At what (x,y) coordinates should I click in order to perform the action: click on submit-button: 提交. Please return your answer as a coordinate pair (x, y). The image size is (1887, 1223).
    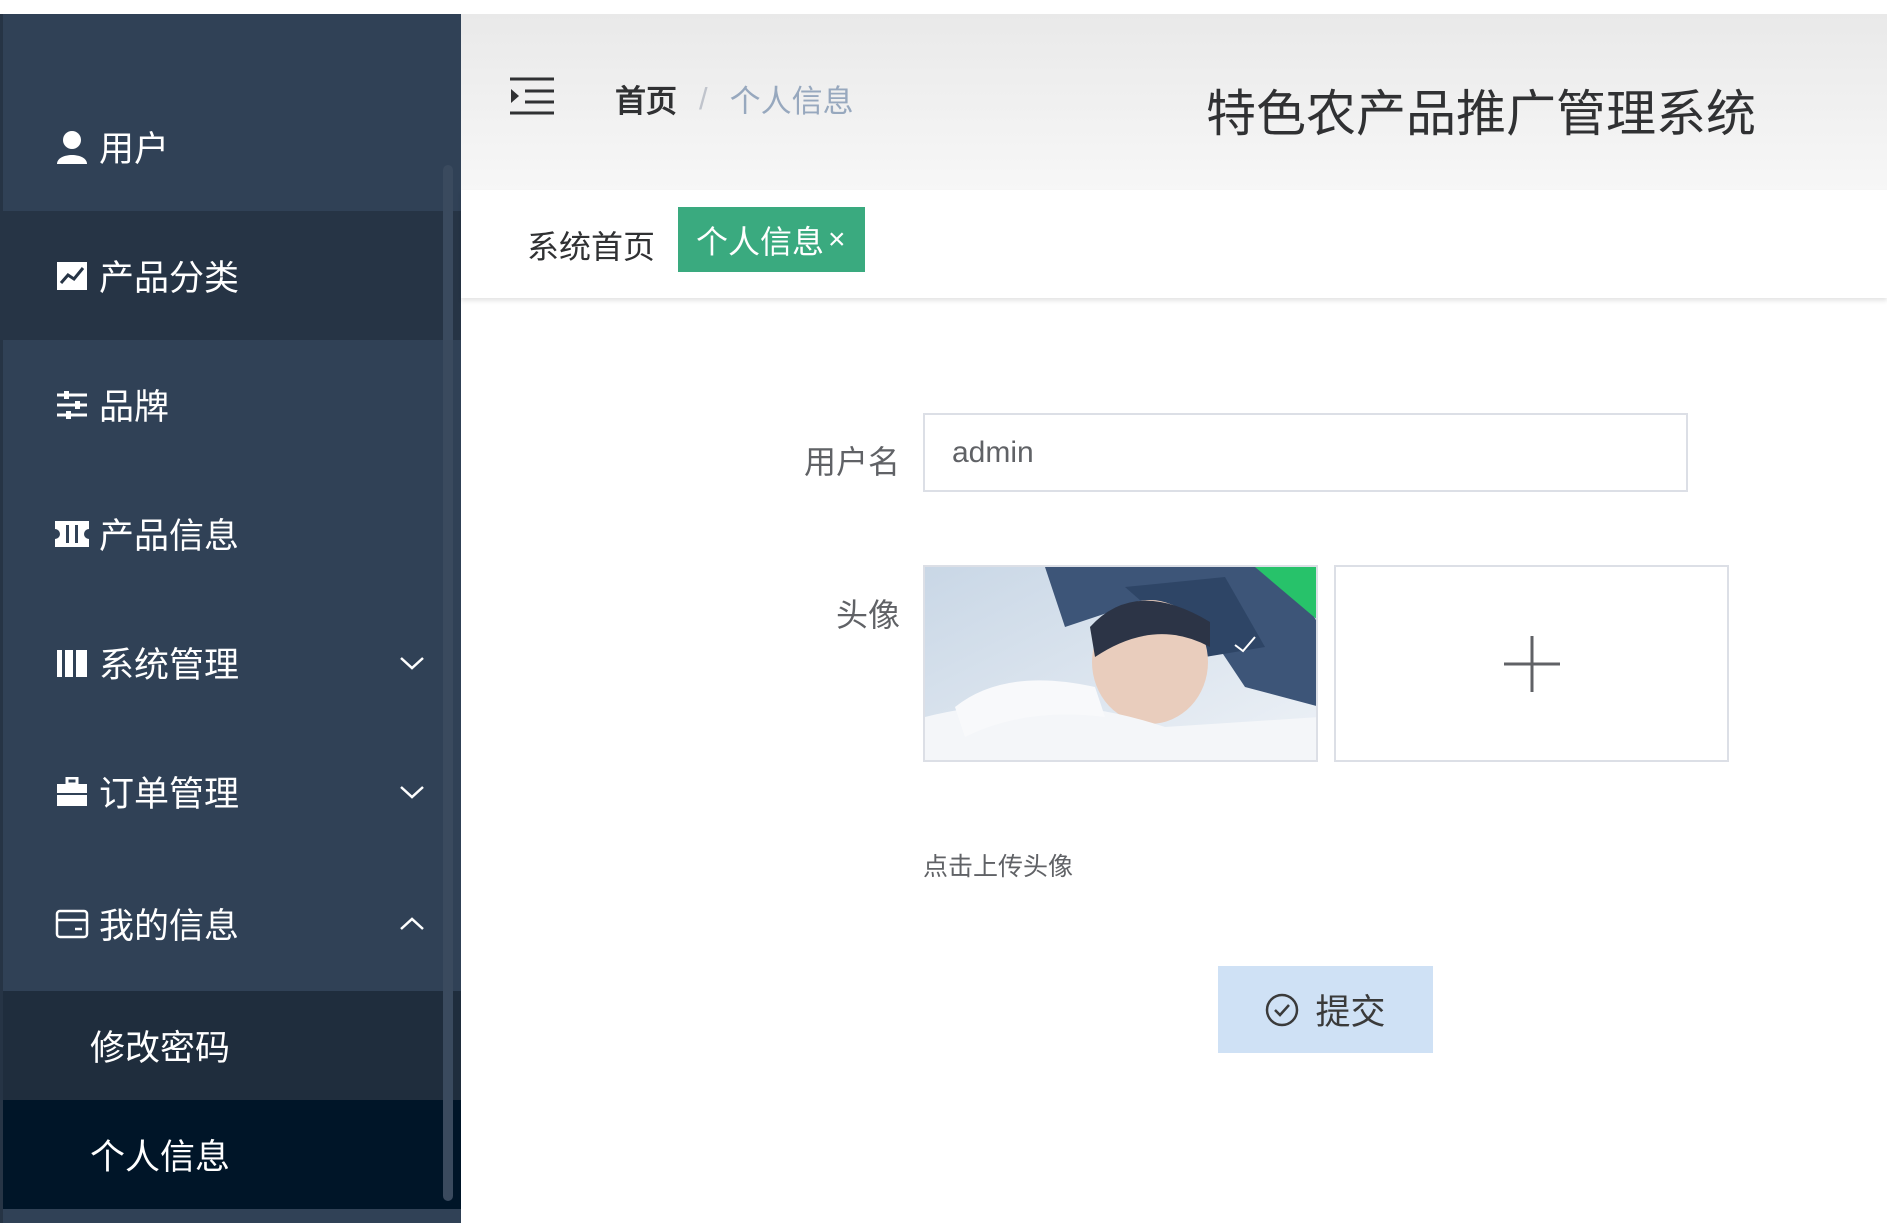
    Looking at the image, I should click on (1325, 1009).